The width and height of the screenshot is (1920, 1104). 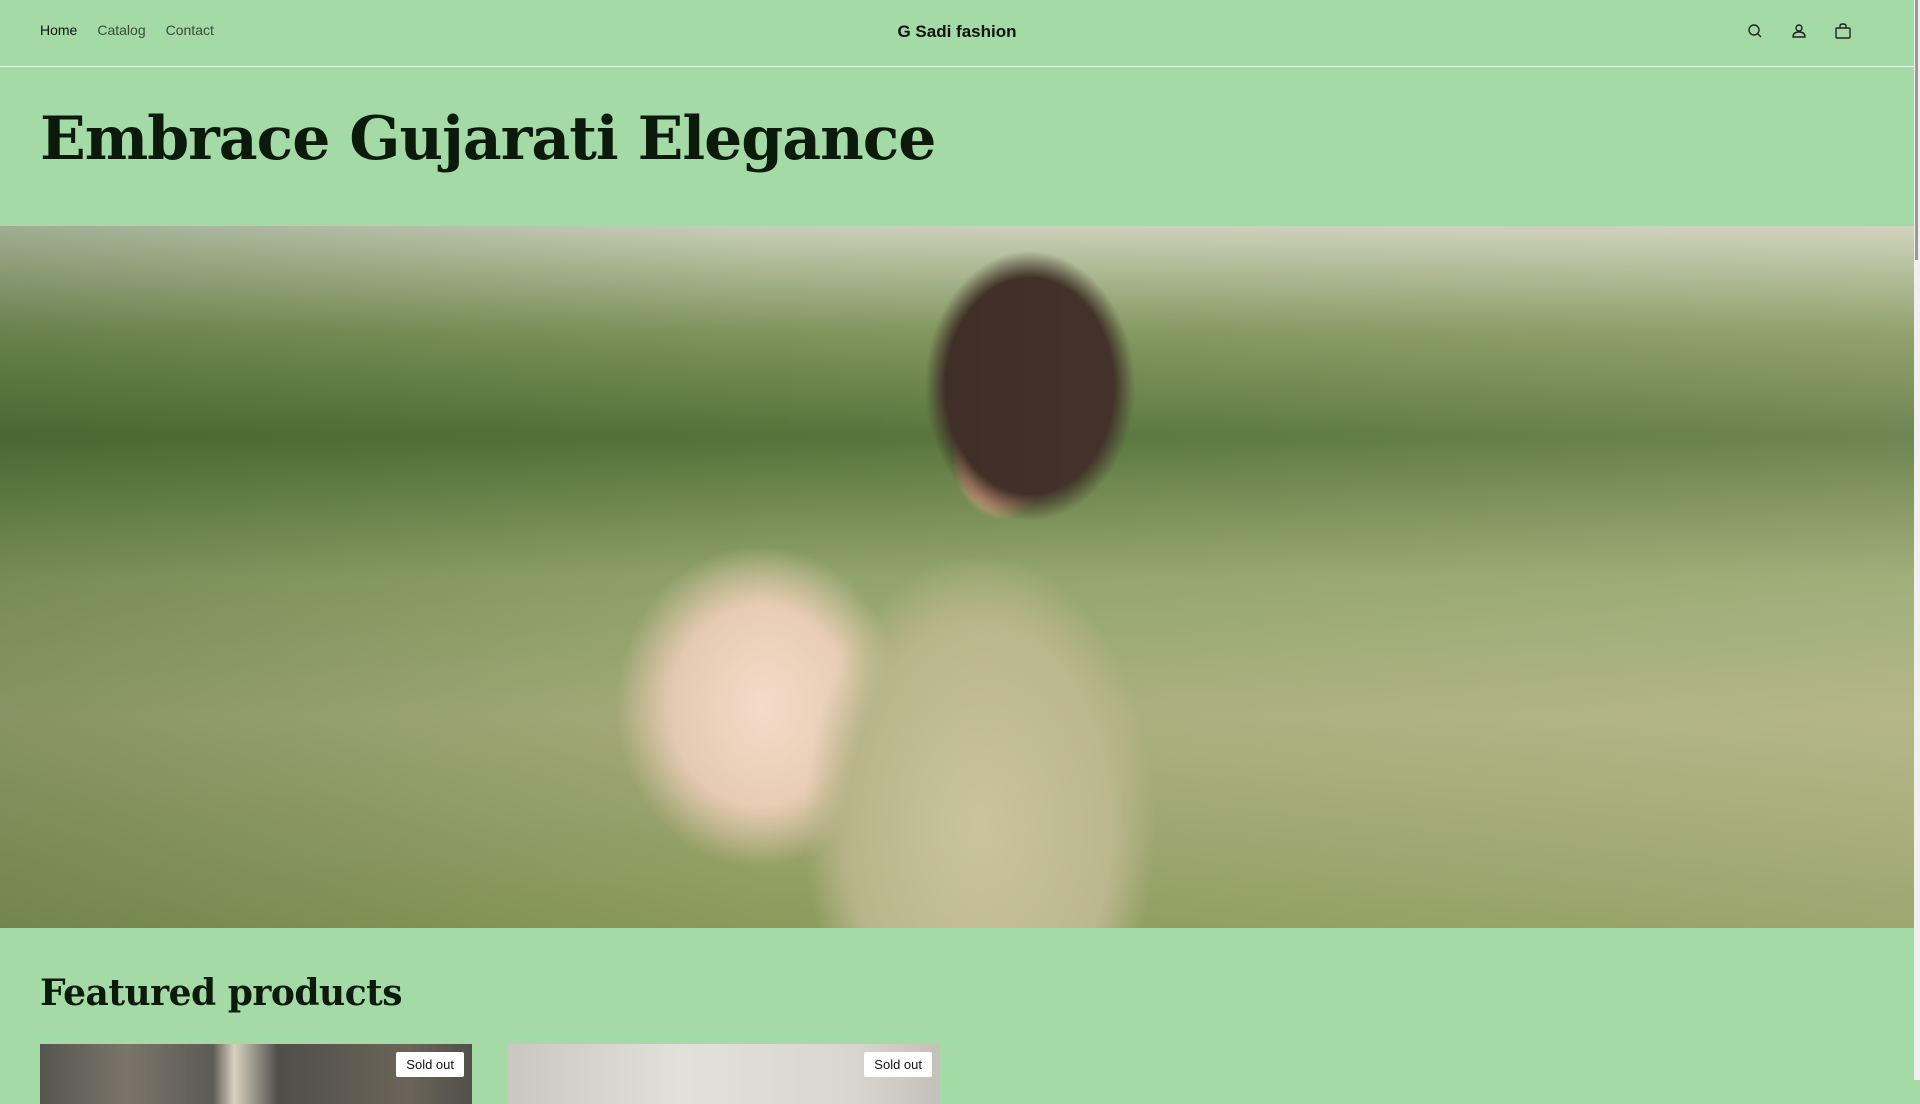 I want to click on scrollbar-thumb, so click(x=1916, y=130).